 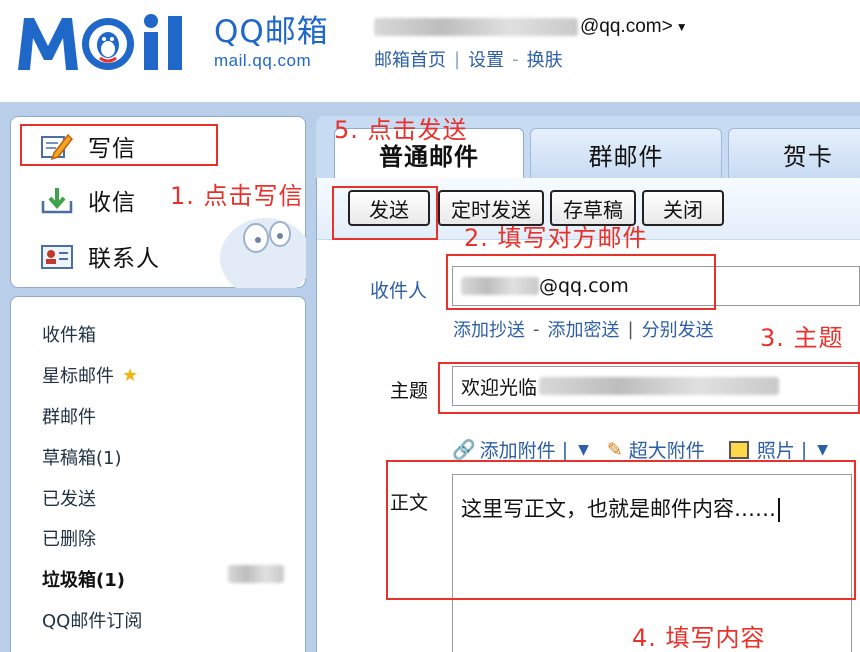 I want to click on star-icon: ★, so click(x=130, y=375).